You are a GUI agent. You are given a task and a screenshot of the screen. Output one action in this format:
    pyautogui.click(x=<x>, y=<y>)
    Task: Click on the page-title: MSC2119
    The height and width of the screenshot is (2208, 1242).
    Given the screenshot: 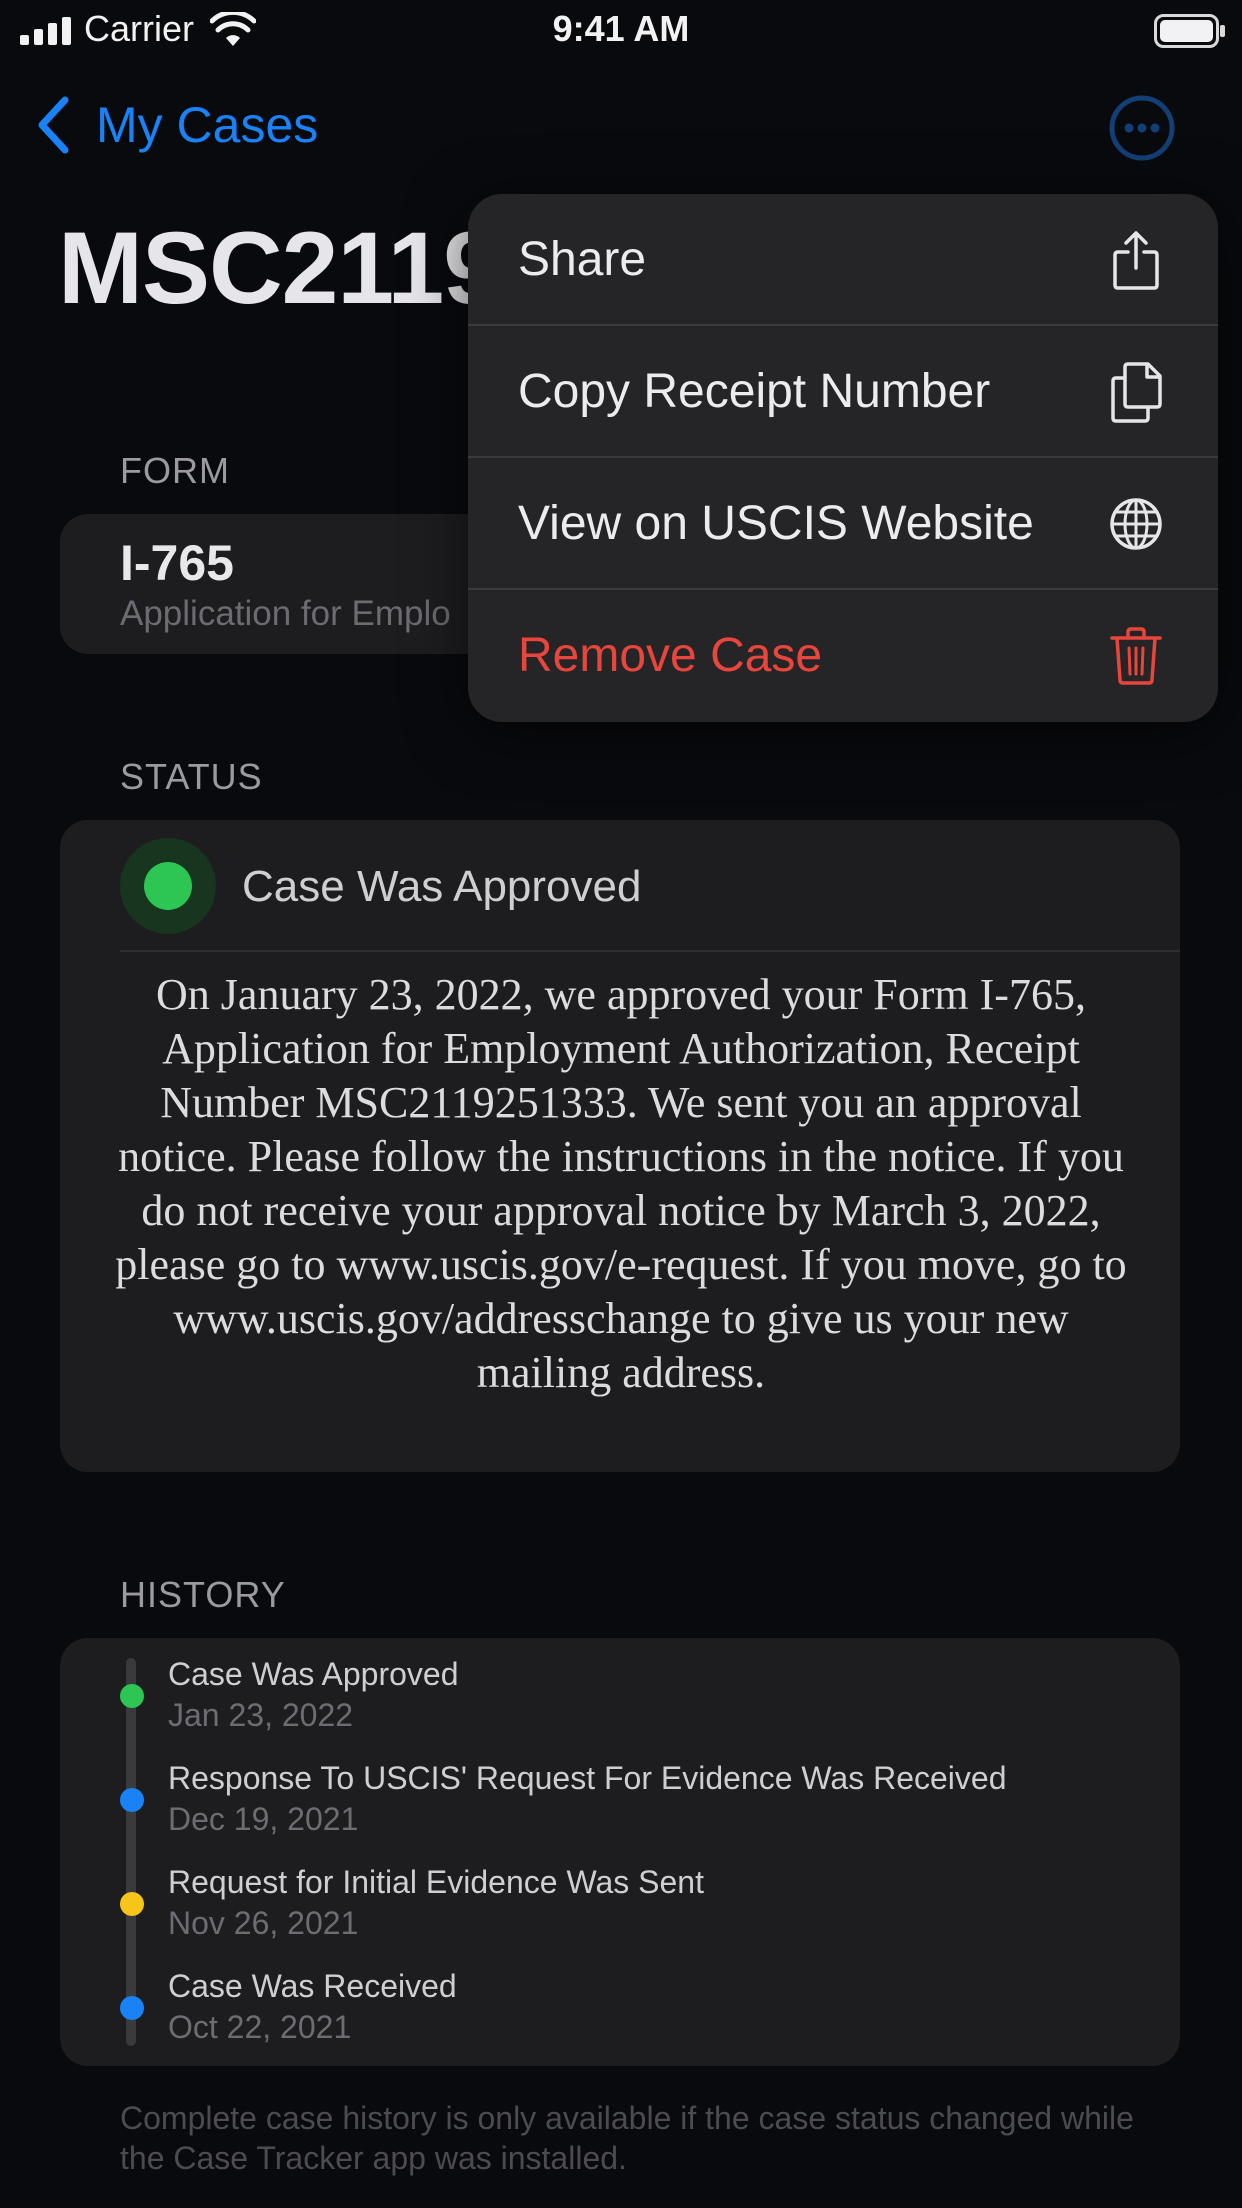 What is the action you would take?
    pyautogui.click(x=279, y=268)
    